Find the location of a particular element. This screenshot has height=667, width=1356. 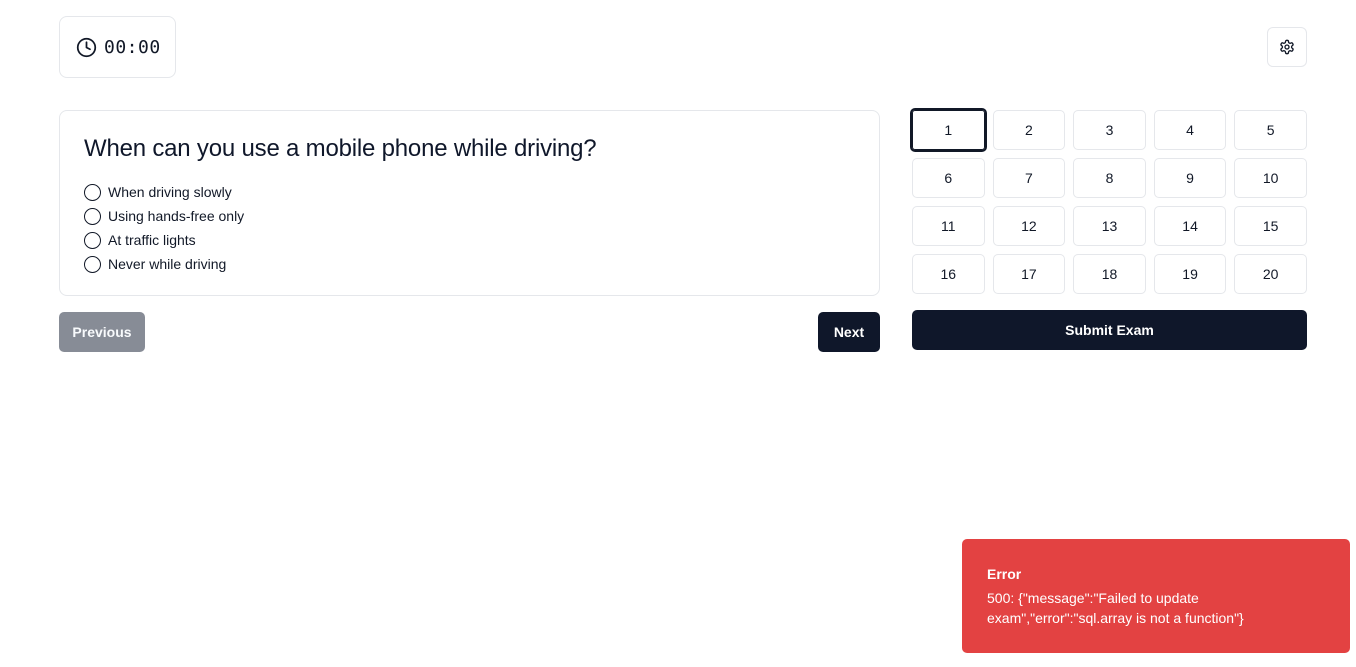

question-number-button: 13 is located at coordinates (1109, 226).